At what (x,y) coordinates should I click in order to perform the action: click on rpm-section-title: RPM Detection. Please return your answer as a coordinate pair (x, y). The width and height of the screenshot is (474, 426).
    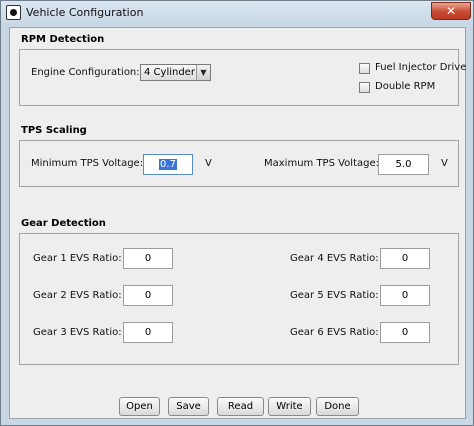
    Looking at the image, I should click on (63, 39).